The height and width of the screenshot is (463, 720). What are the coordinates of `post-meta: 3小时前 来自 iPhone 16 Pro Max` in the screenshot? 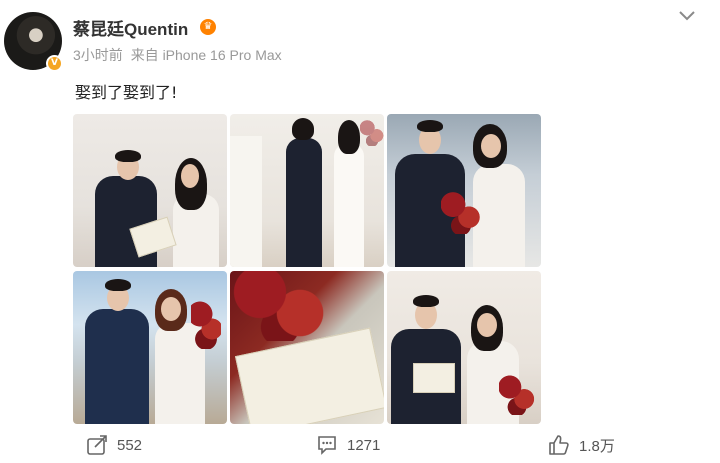 It's located at (179, 55).